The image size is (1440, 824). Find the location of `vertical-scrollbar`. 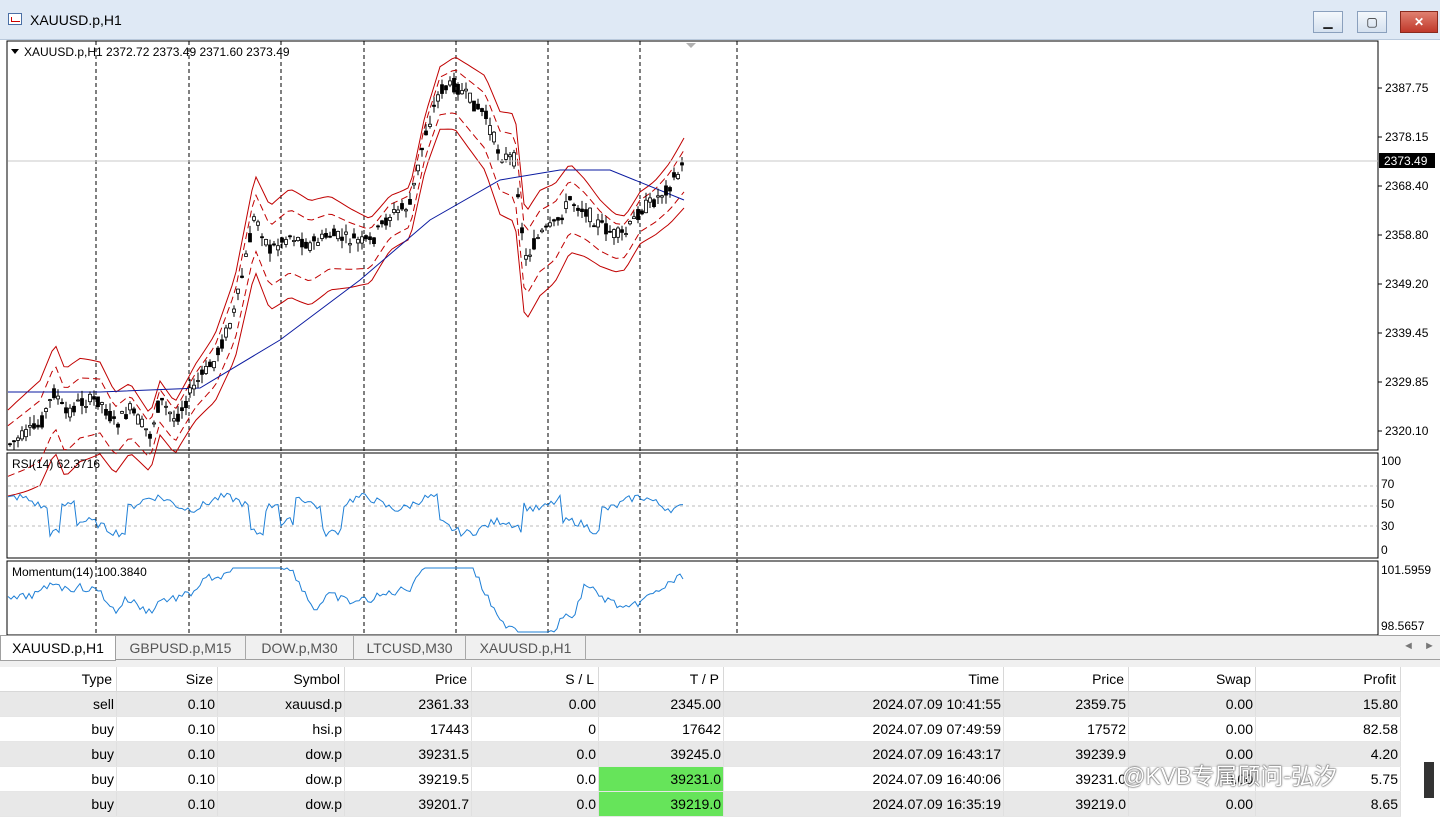

vertical-scrollbar is located at coordinates (1429, 780).